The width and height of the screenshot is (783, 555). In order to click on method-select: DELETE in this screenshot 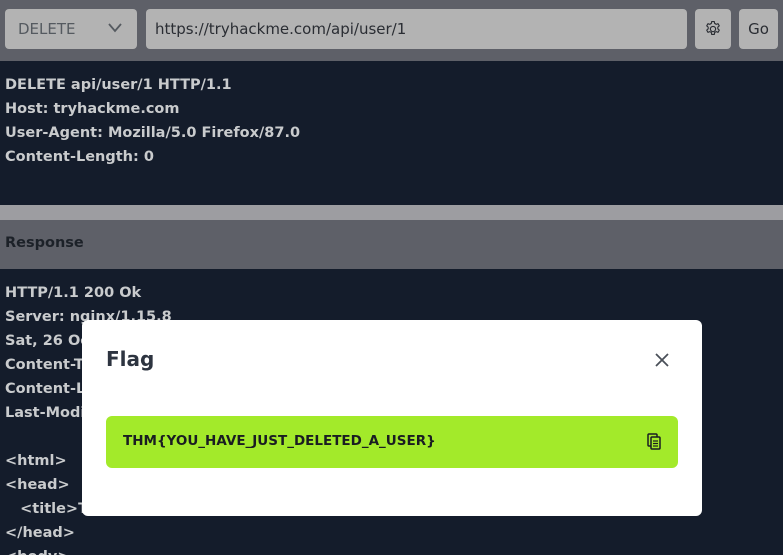, I will do `click(71, 29)`.